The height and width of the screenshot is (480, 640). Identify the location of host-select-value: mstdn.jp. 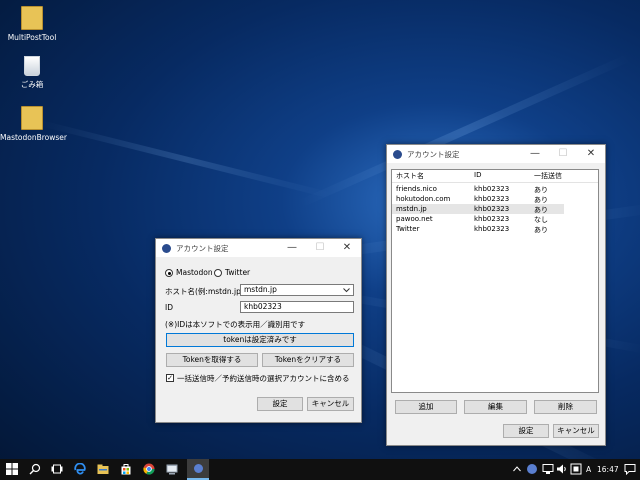
(260, 289).